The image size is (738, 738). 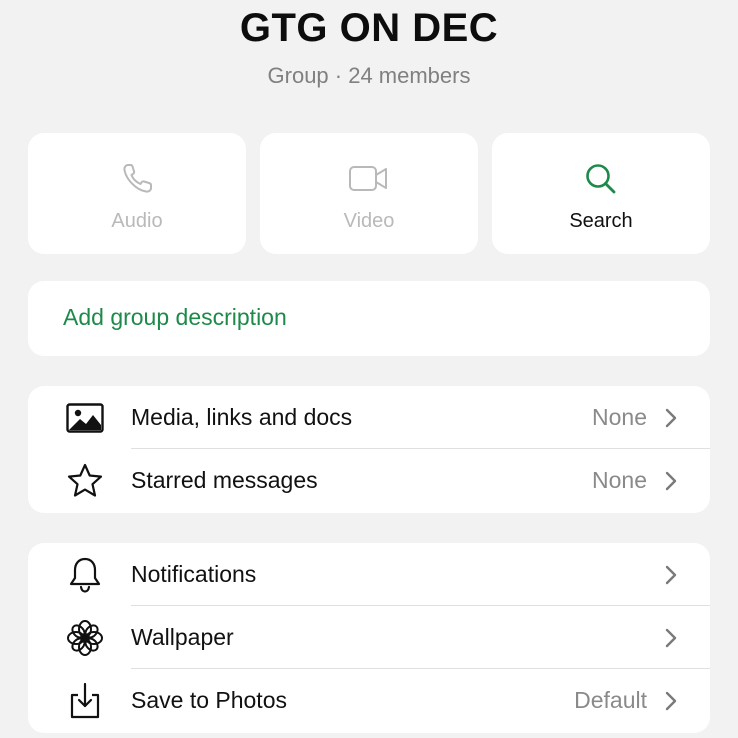 I want to click on wallpaper-row: Wallpaper, so click(x=369, y=637).